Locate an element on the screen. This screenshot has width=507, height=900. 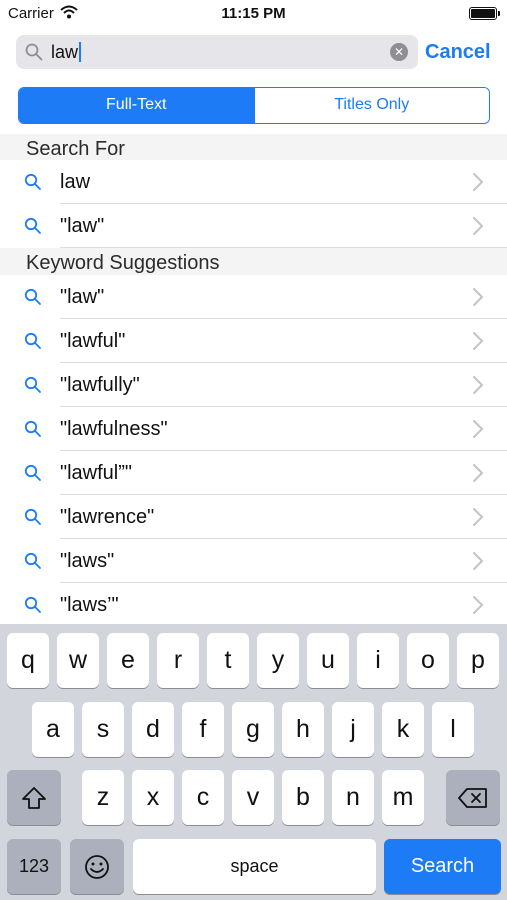
shift-icon is located at coordinates (34, 798).